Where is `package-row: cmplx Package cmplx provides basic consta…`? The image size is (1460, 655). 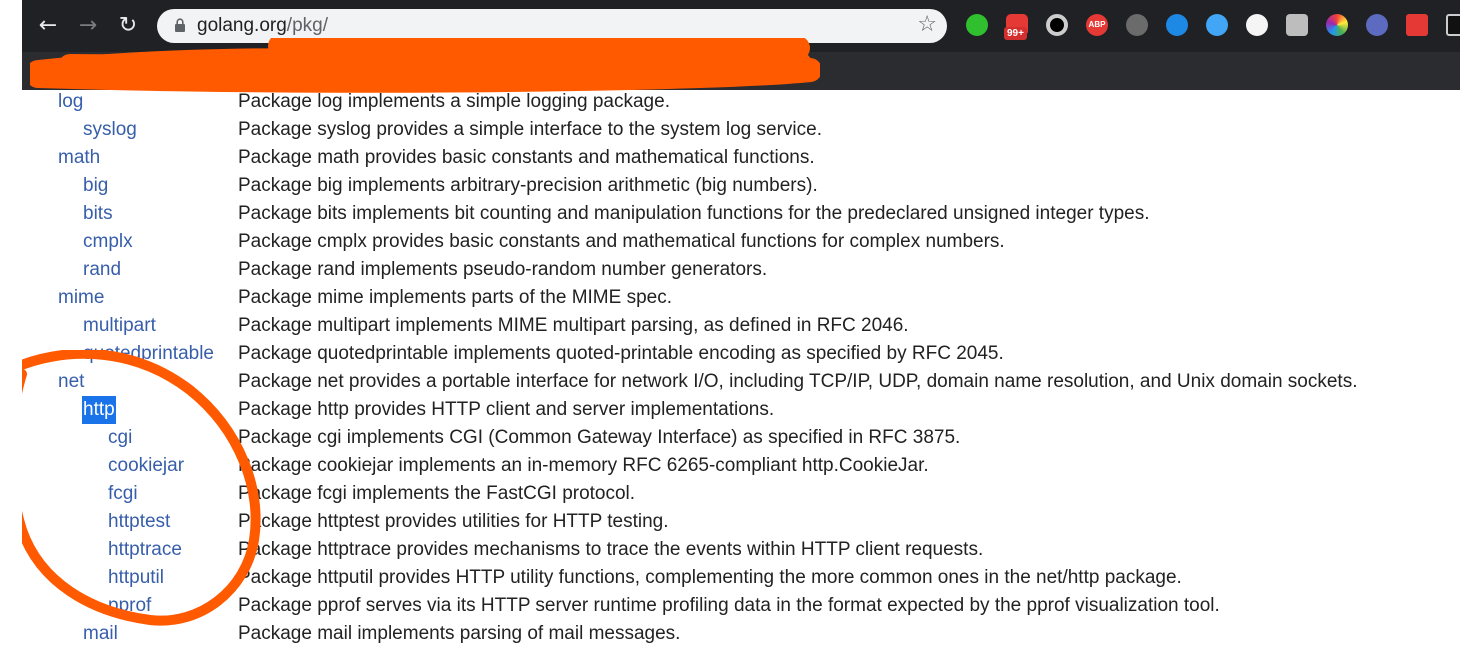 package-row: cmplx Package cmplx provides basic consta… is located at coordinates (730, 242).